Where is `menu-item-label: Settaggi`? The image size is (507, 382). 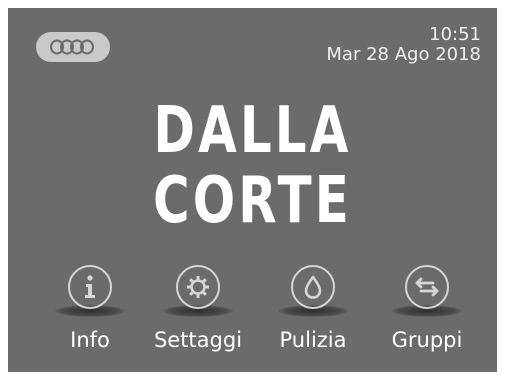 menu-item-label: Settaggi is located at coordinates (198, 340).